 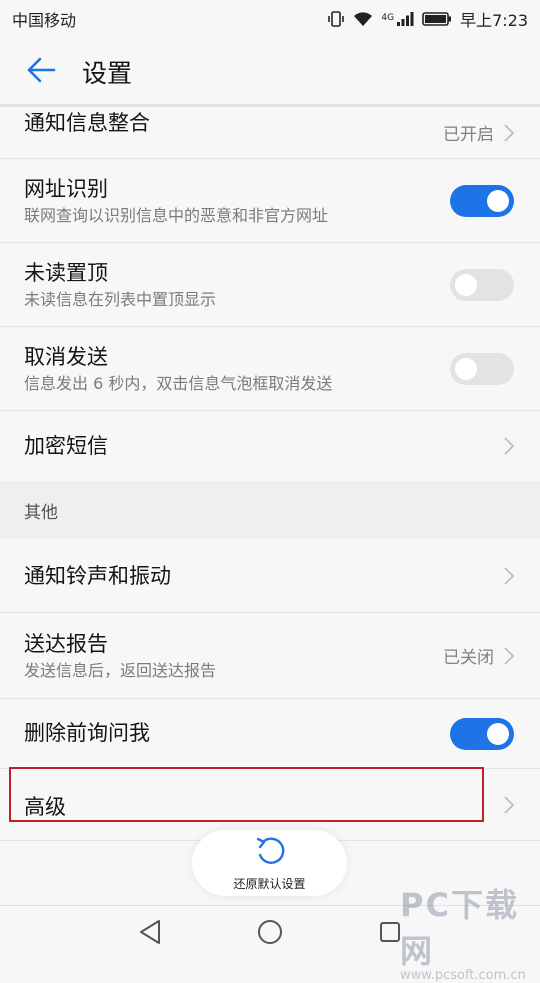 What do you see at coordinates (270, 446) in the screenshot?
I see `row-encrypted-sms: 加密短信` at bounding box center [270, 446].